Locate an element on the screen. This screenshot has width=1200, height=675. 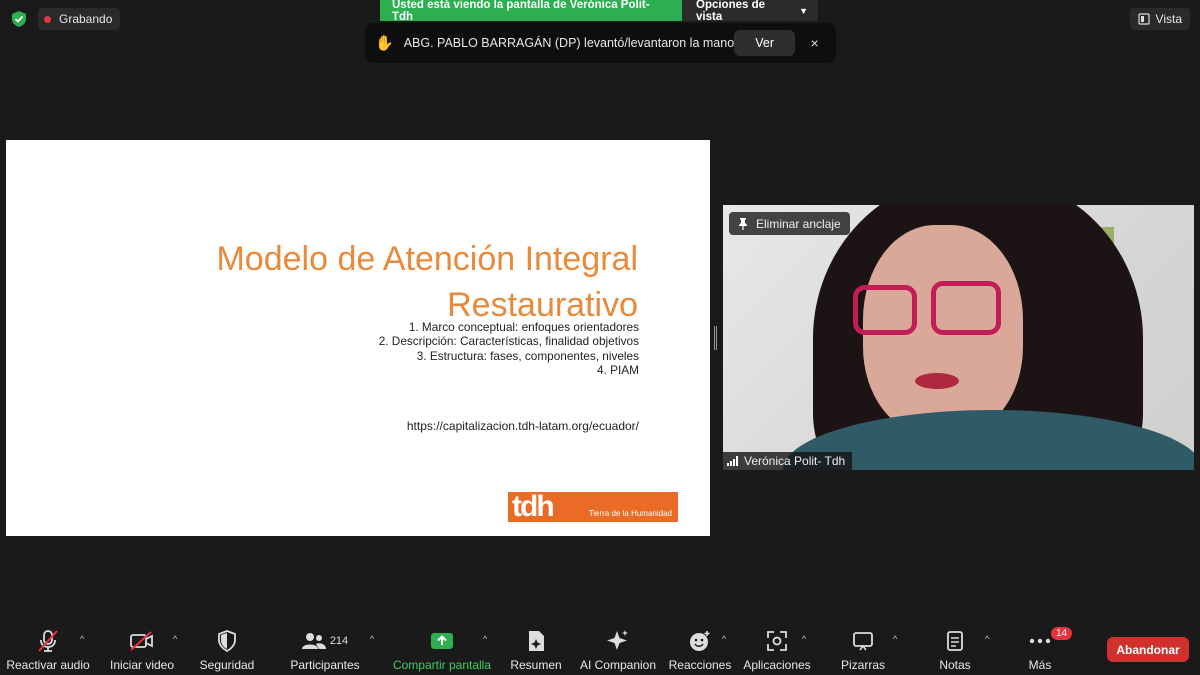
chevron-down-icon: ▼ is located at coordinates (803, 10).